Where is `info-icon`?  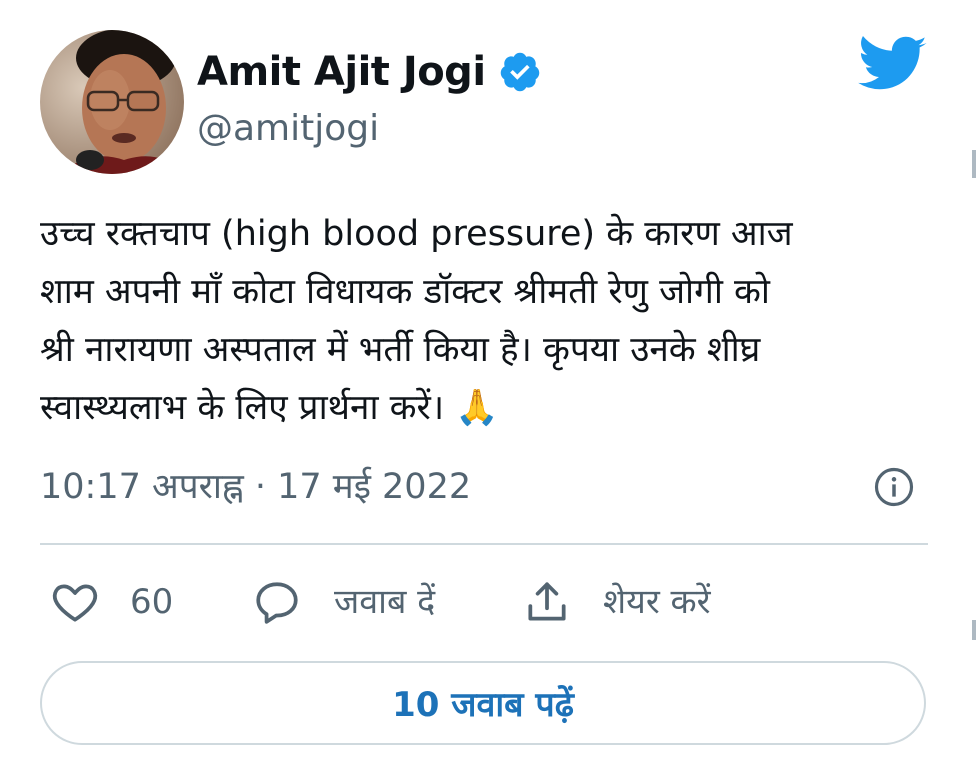 info-icon is located at coordinates (894, 487).